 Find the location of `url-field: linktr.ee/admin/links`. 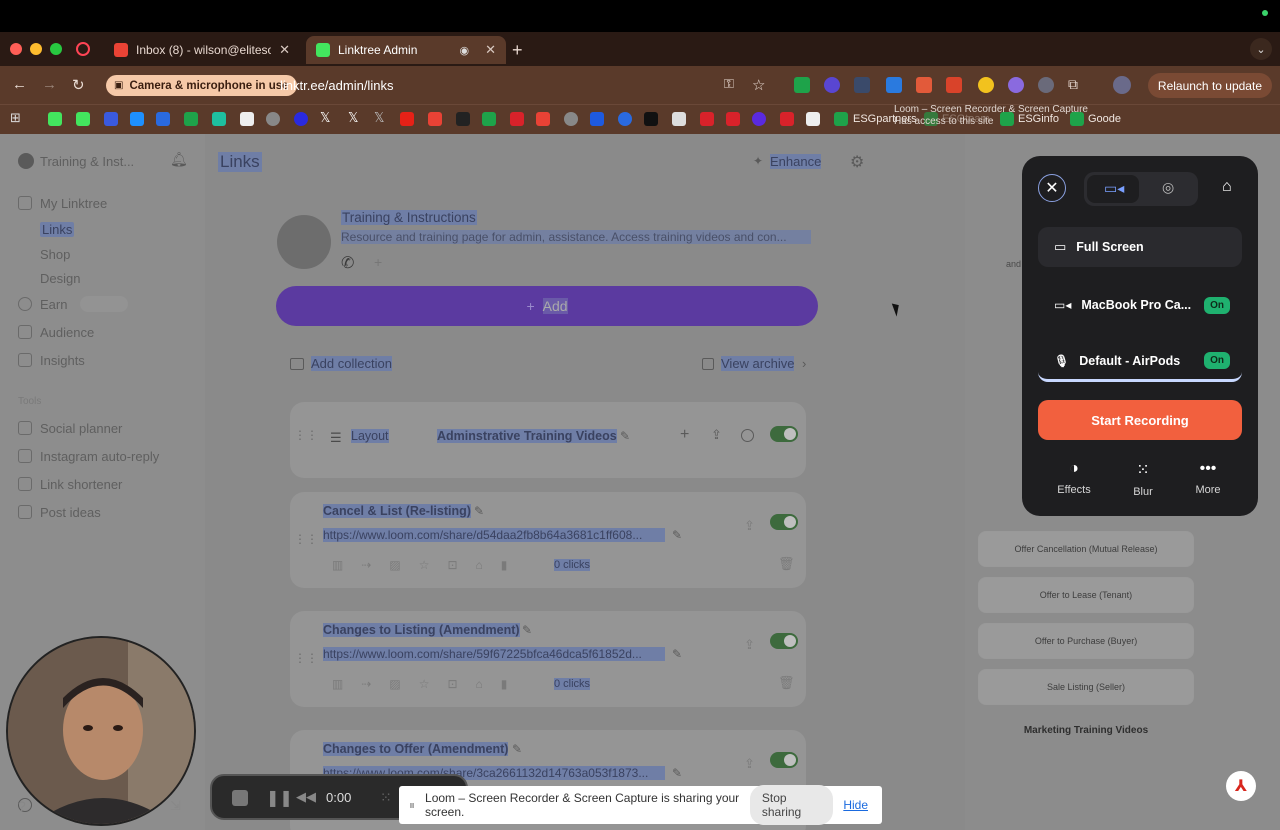

url-field: linktr.ee/admin/links is located at coordinates (336, 85).